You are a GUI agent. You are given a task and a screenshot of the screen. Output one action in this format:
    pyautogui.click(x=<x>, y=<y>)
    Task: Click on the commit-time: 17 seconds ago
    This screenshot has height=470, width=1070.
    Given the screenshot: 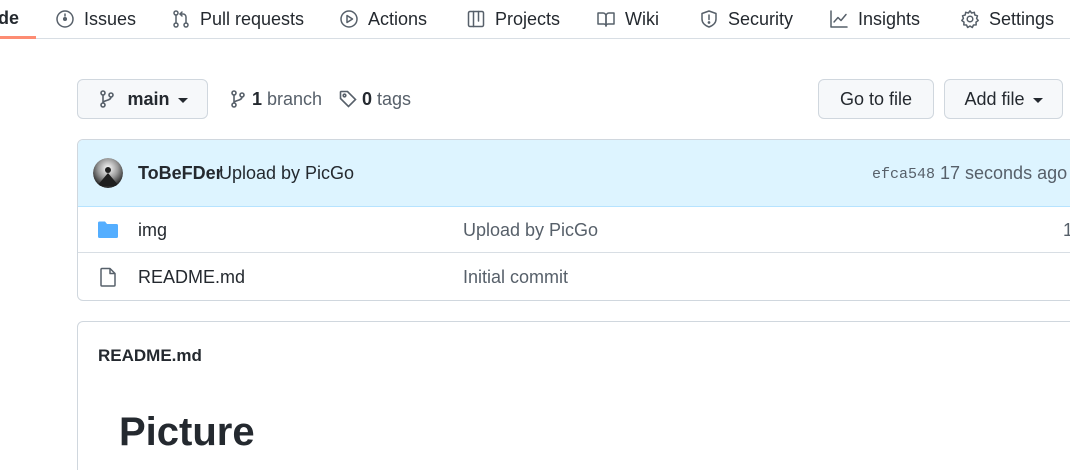 What is the action you would take?
    pyautogui.click(x=1003, y=173)
    